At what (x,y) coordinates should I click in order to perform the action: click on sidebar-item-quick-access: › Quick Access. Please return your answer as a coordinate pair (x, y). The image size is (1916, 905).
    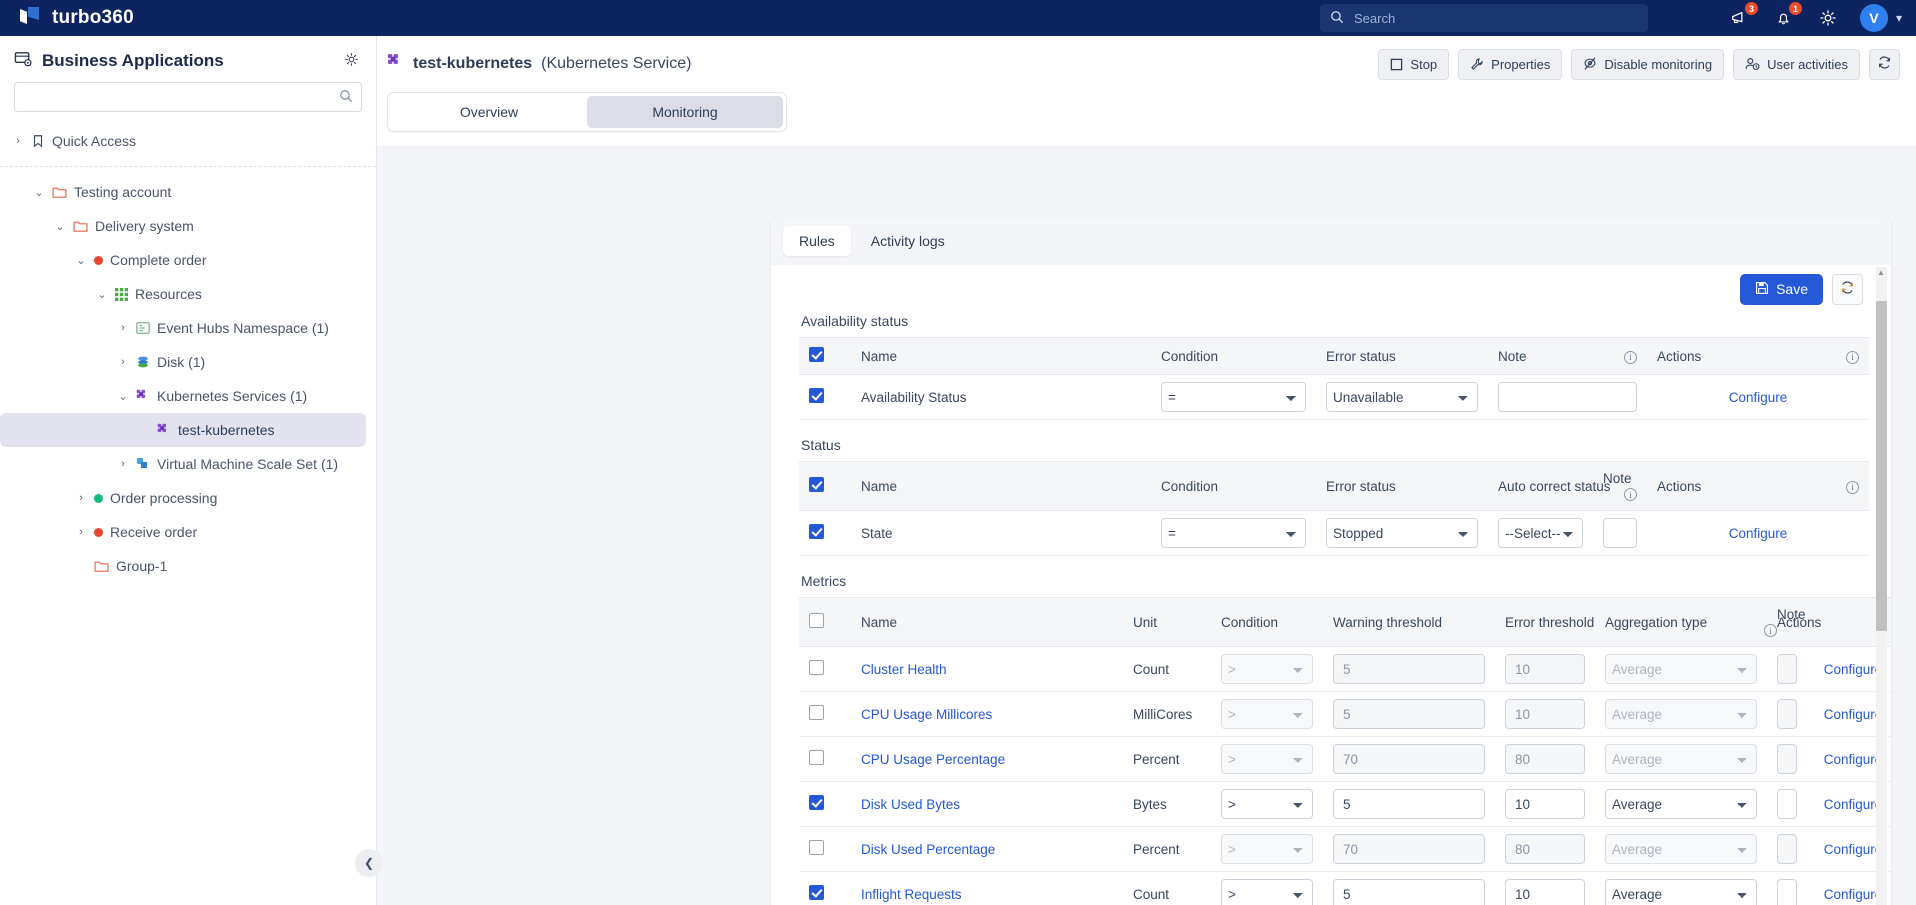
    Looking at the image, I should click on (188, 141).